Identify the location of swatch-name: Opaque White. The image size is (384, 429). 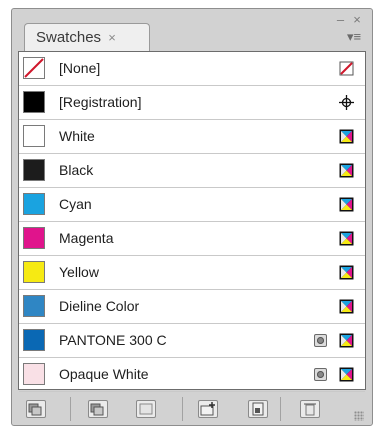
(104, 374).